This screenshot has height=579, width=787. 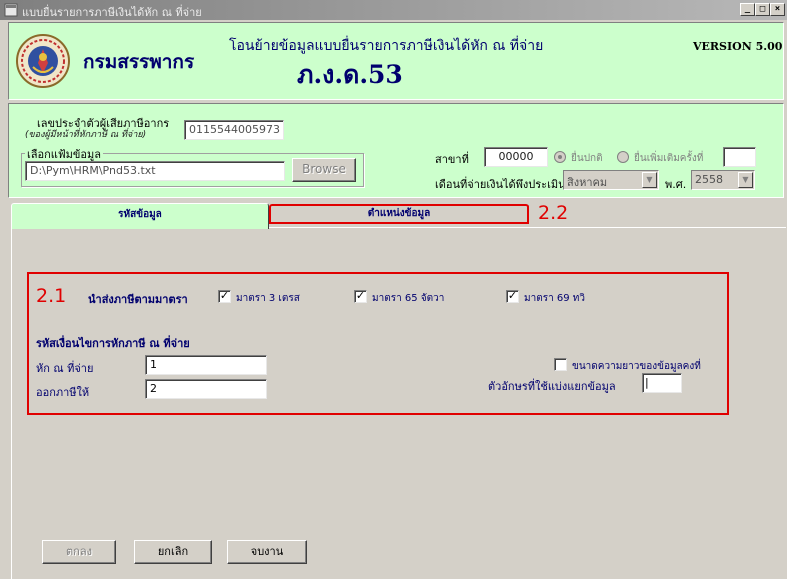 What do you see at coordinates (173, 552) in the screenshot?
I see `cancel-button: ยกเลิก` at bounding box center [173, 552].